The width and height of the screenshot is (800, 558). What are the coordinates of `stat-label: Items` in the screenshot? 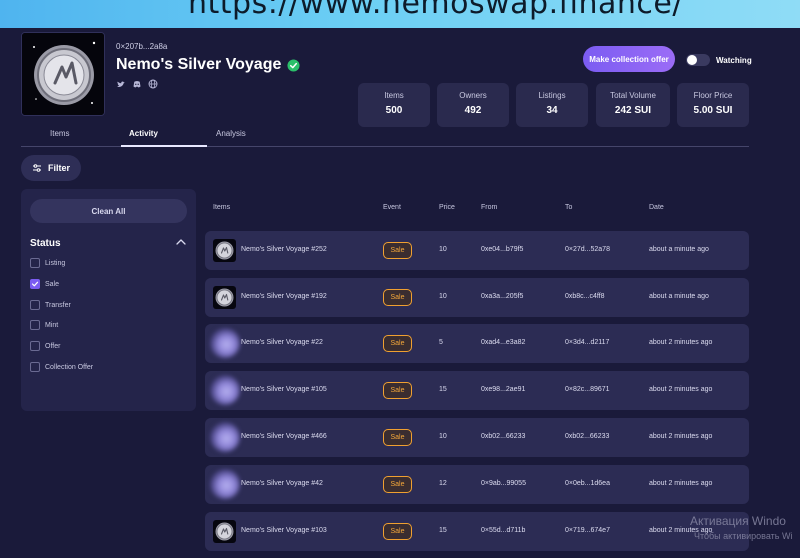 It's located at (394, 95).